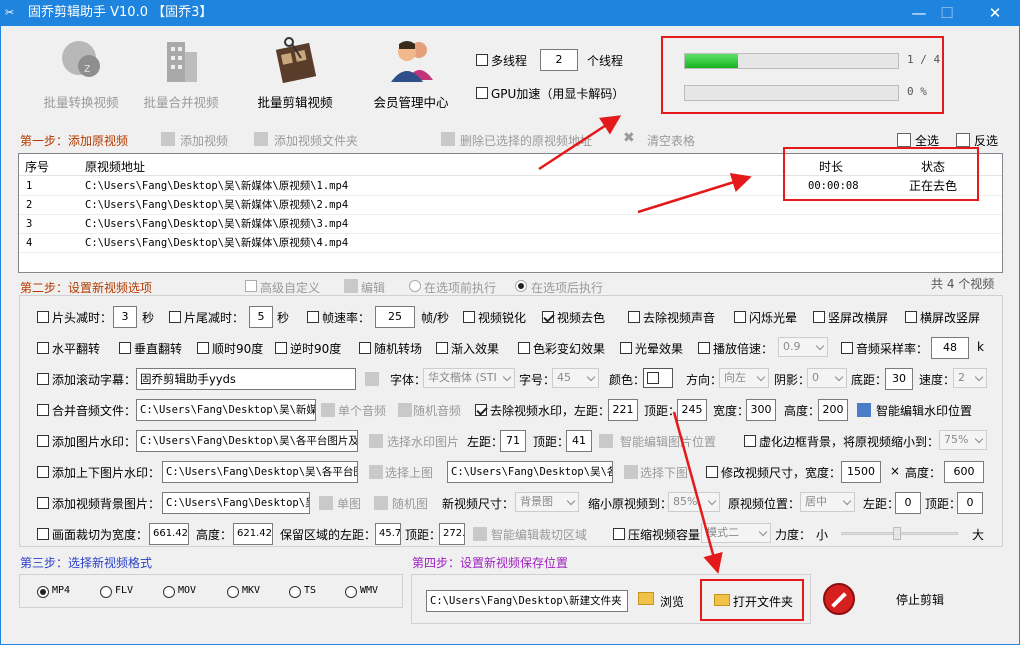 The height and width of the screenshot is (645, 1020). I want to click on font-select: 华文楷体 (STI, so click(469, 378).